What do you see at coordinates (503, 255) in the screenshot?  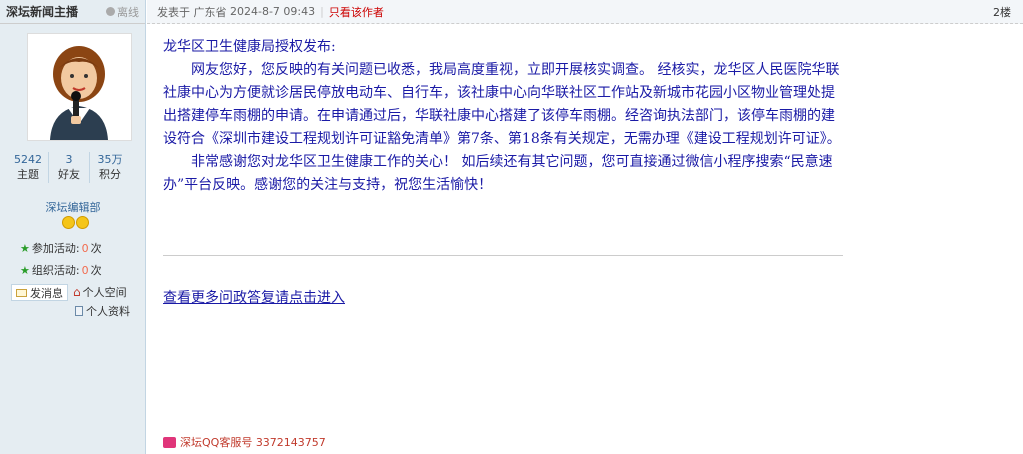 I see `content-divider` at bounding box center [503, 255].